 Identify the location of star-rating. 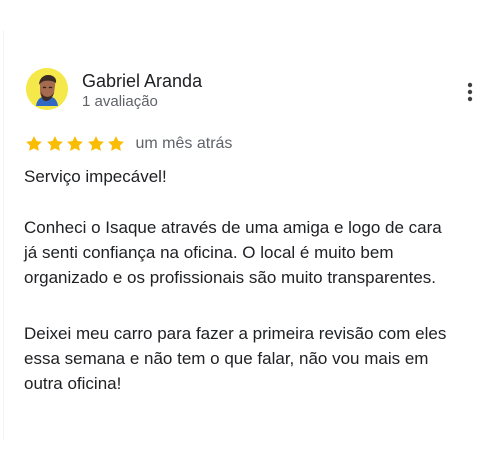
(75, 144).